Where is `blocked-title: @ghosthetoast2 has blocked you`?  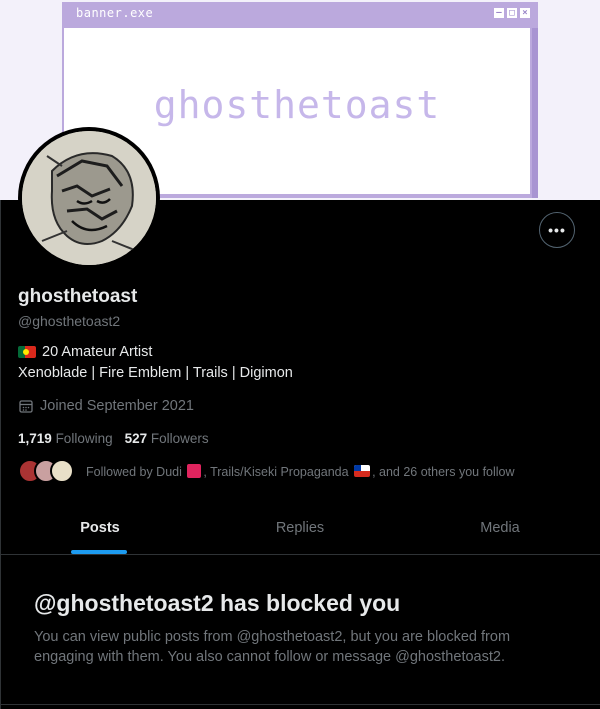
blocked-title: @ghosthetoast2 has blocked you is located at coordinates (217, 603).